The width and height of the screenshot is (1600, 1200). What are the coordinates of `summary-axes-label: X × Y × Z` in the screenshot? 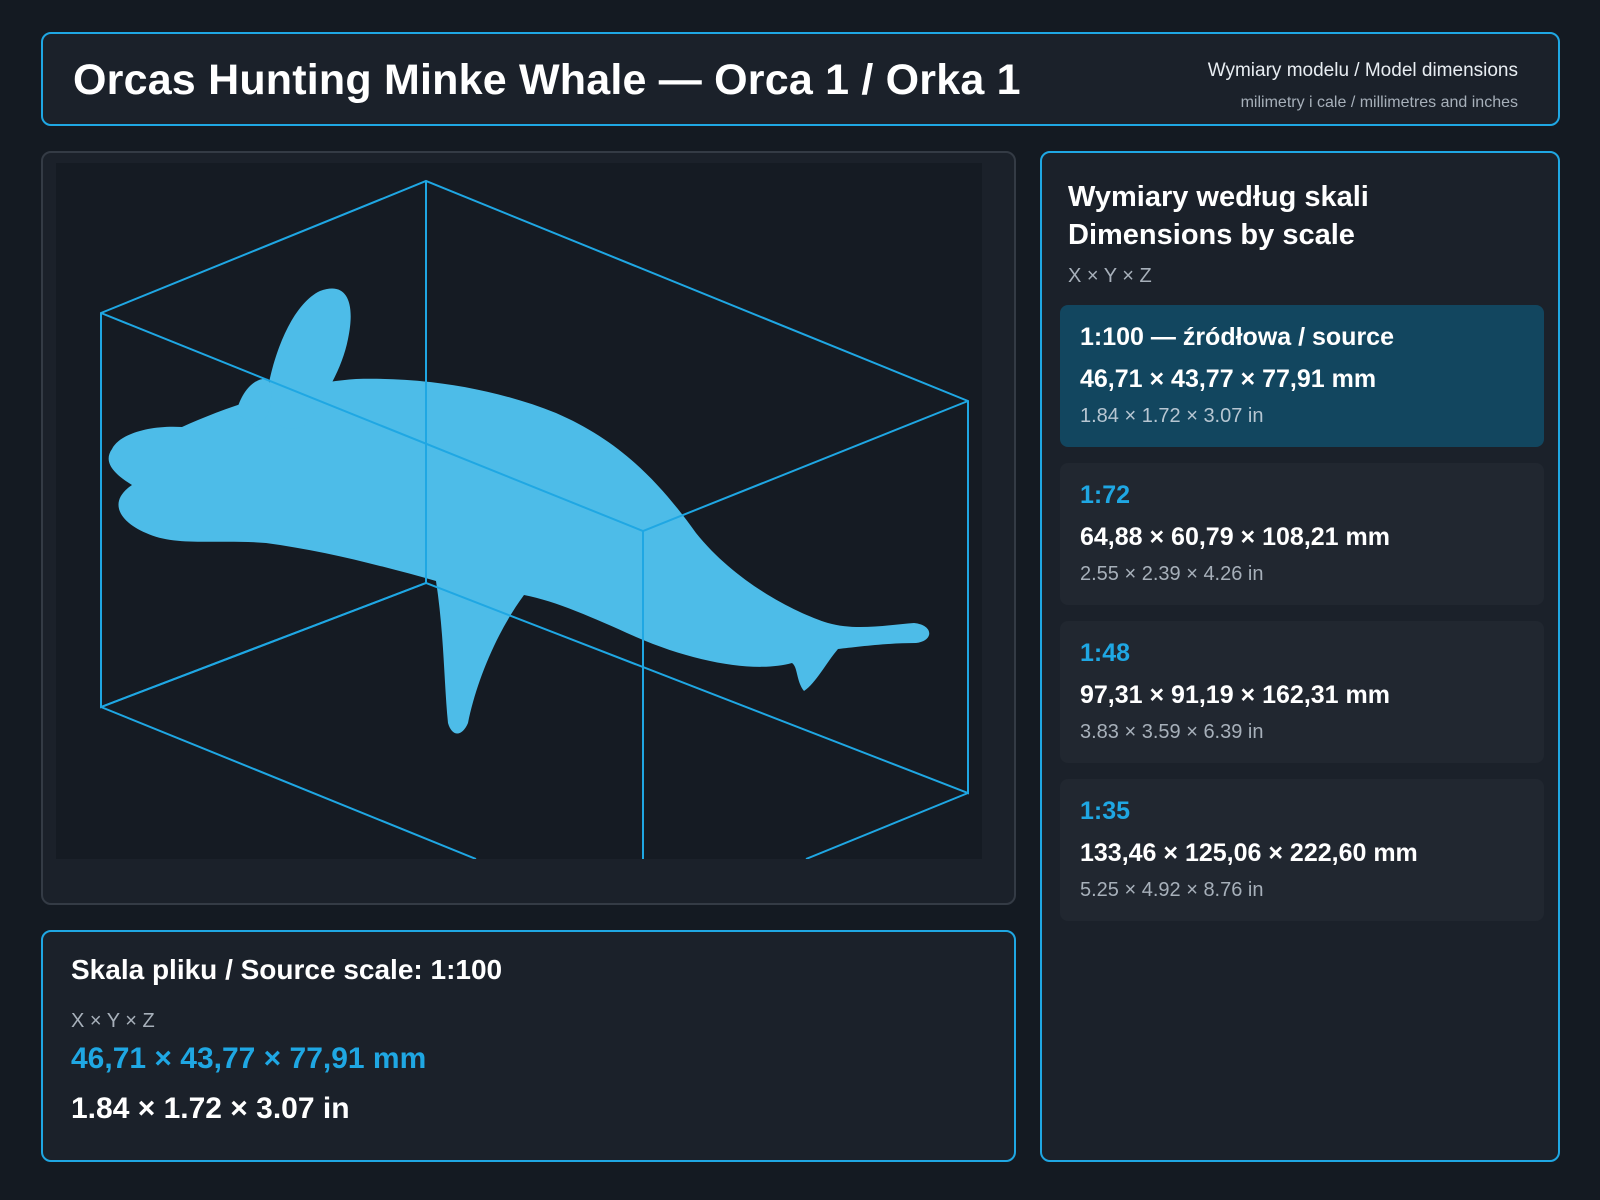 It's located at (113, 1021).